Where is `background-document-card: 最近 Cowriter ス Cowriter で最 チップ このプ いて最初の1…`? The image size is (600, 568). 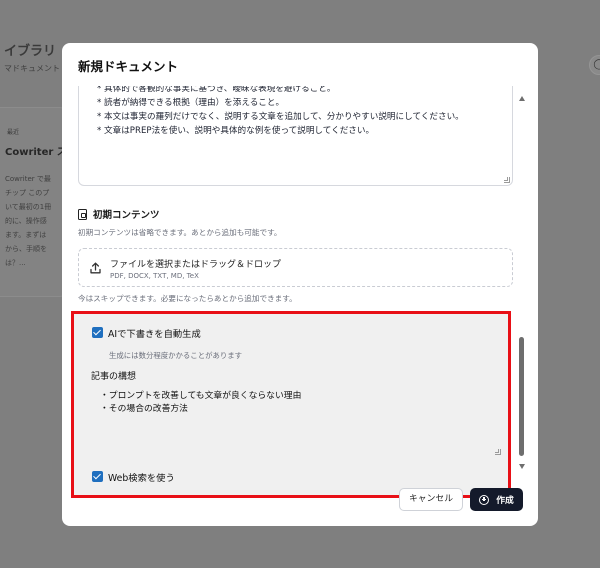
background-document-card: 最近 Cowriter ス Cowriter で最 チップ このプ いて最初の1… is located at coordinates (33, 202).